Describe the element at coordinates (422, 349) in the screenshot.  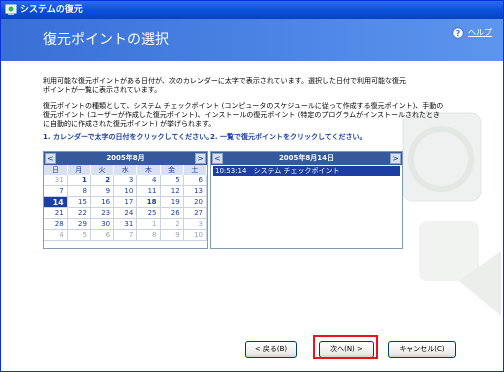
I see `cancel-button: キャンセル(C)` at that location.